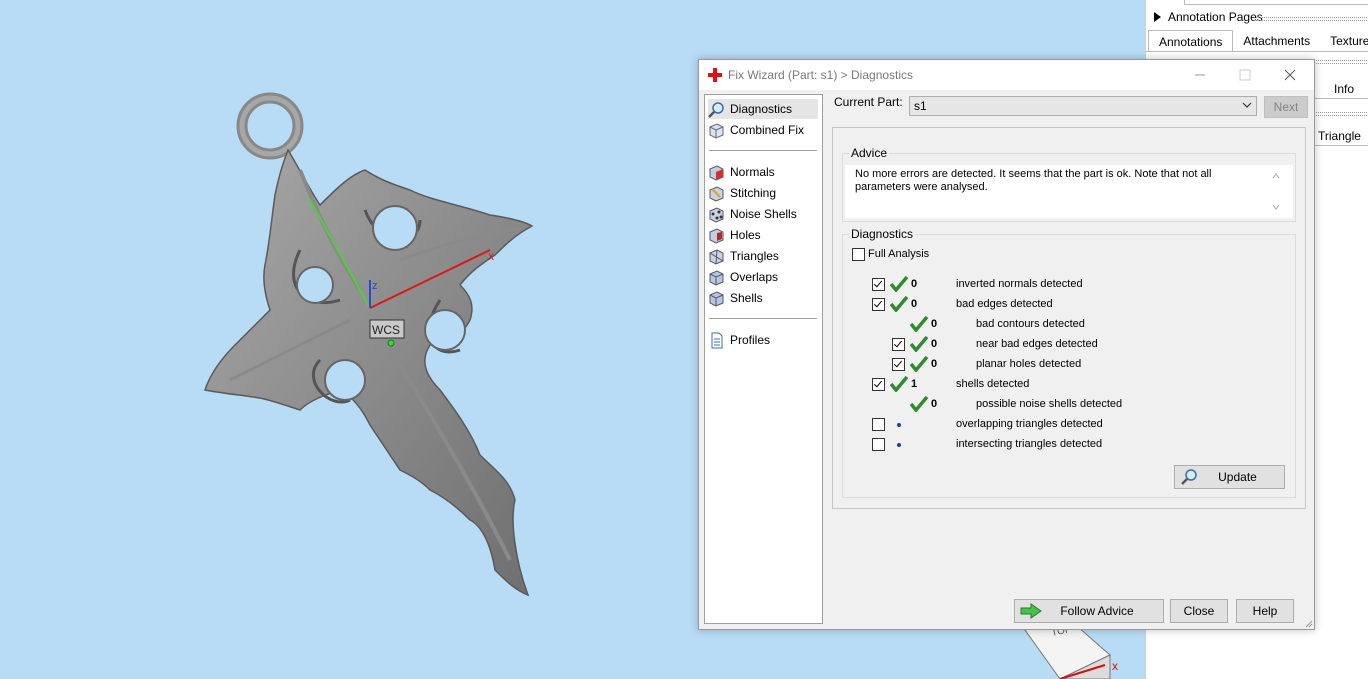  I want to click on noise-shells-icon, so click(716, 214).